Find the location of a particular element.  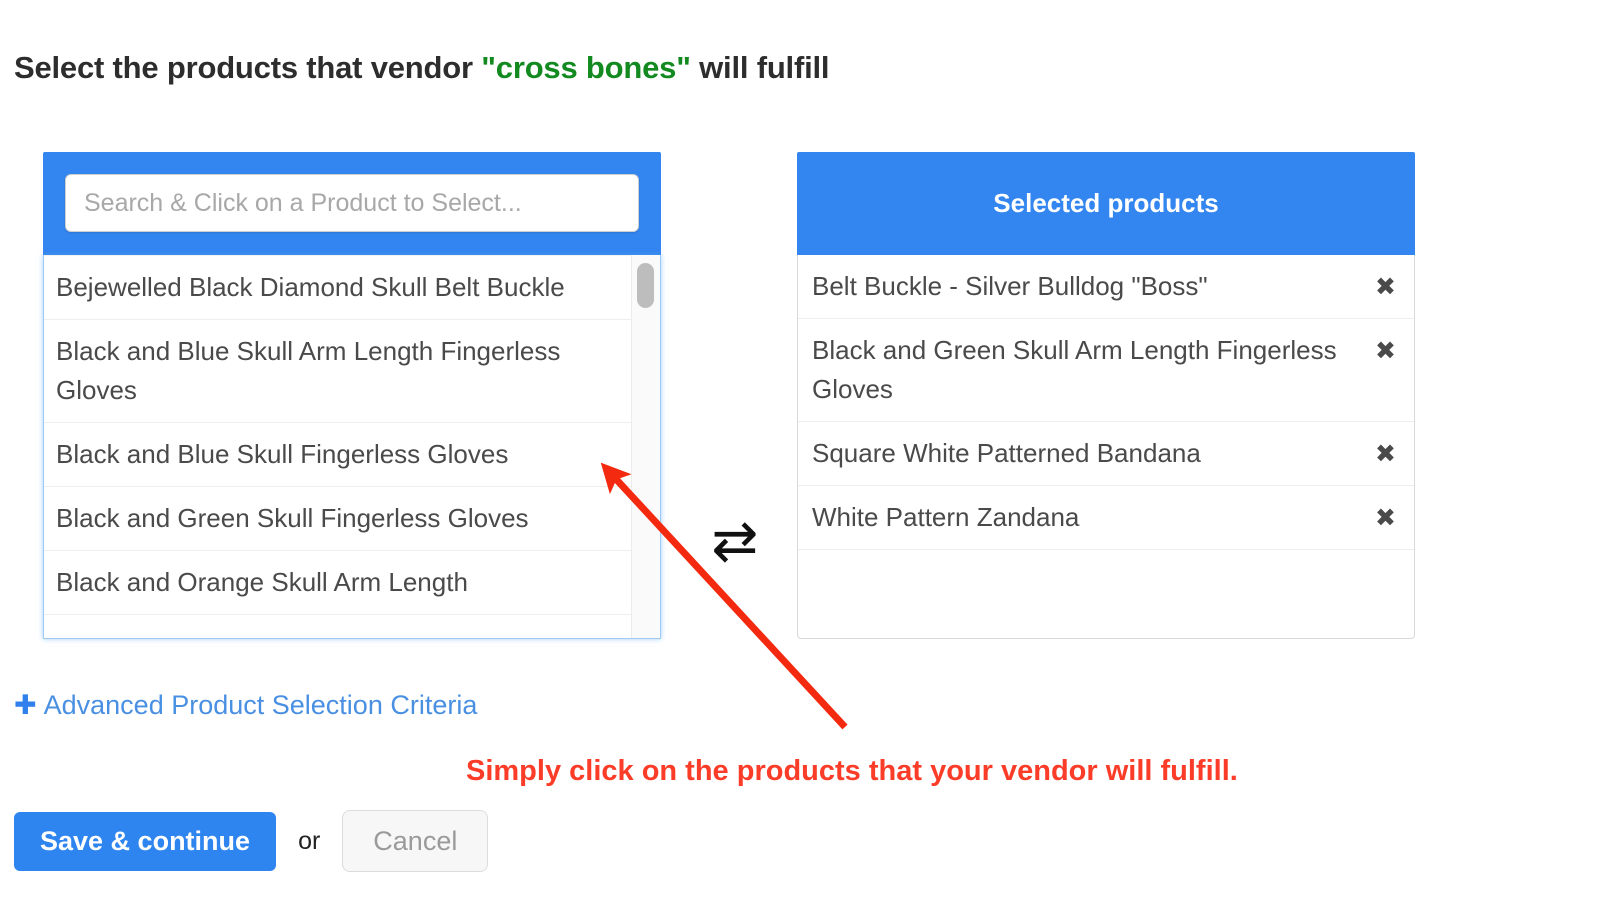

available-list-scrollbar is located at coordinates (645, 446).